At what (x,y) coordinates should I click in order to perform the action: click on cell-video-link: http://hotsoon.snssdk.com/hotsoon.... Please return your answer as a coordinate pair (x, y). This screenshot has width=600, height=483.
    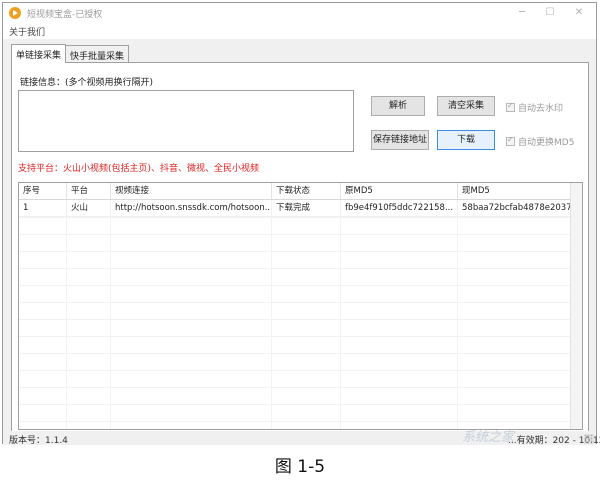
    Looking at the image, I should click on (191, 208).